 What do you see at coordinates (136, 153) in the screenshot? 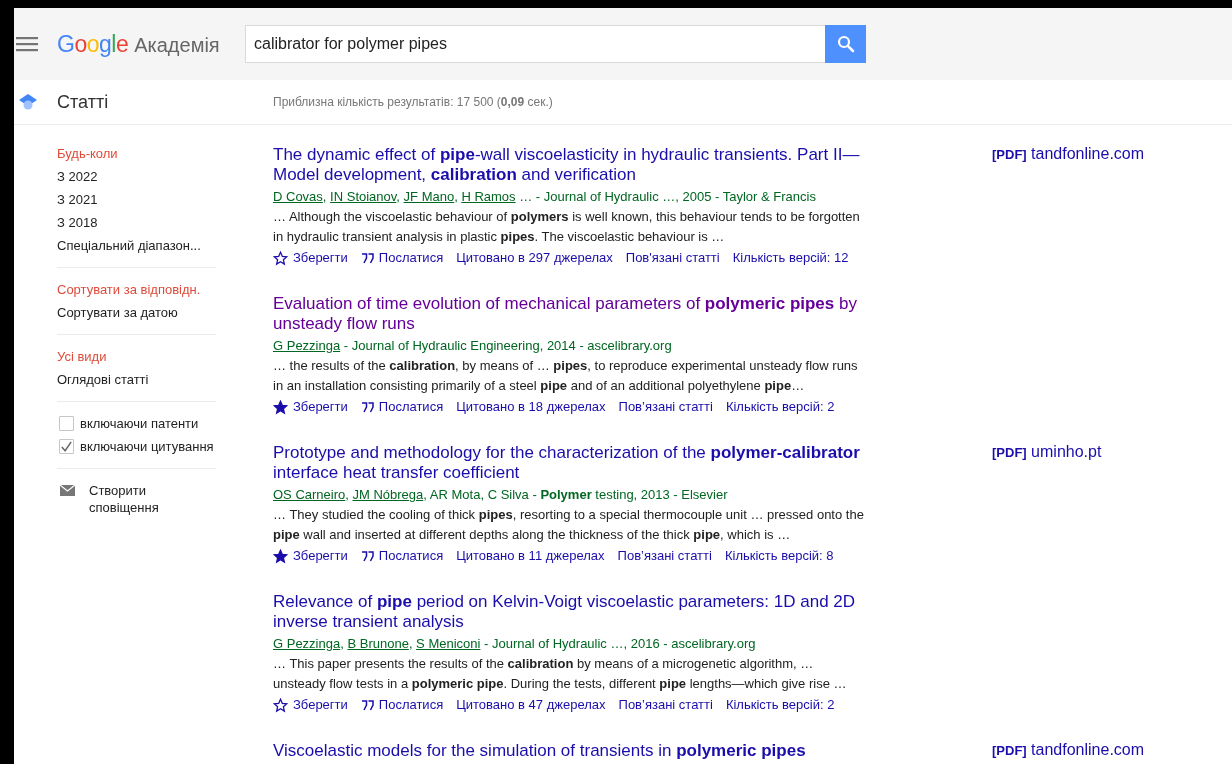
I see `filter-link: Будь-коли` at bounding box center [136, 153].